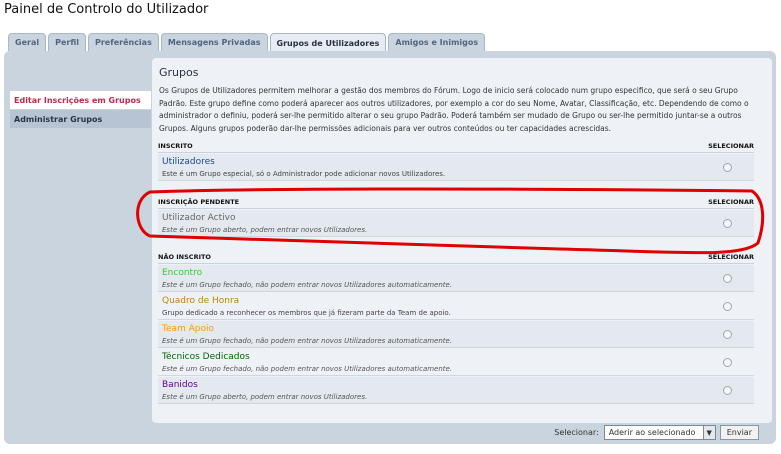  What do you see at coordinates (456, 146) in the screenshot?
I see `section-header-inscrito: INSCRITO SELECIONAR` at bounding box center [456, 146].